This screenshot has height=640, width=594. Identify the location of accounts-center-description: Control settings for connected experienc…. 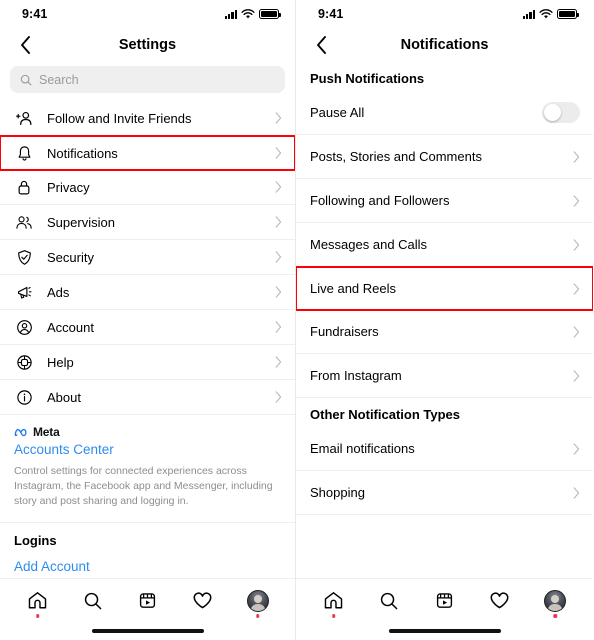
(143, 486).